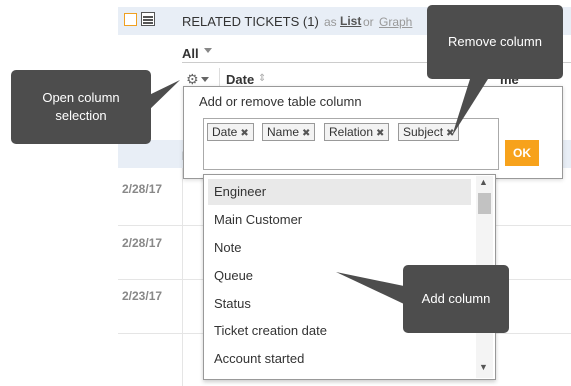  I want to click on pointer-add-column, so click(370, 288).